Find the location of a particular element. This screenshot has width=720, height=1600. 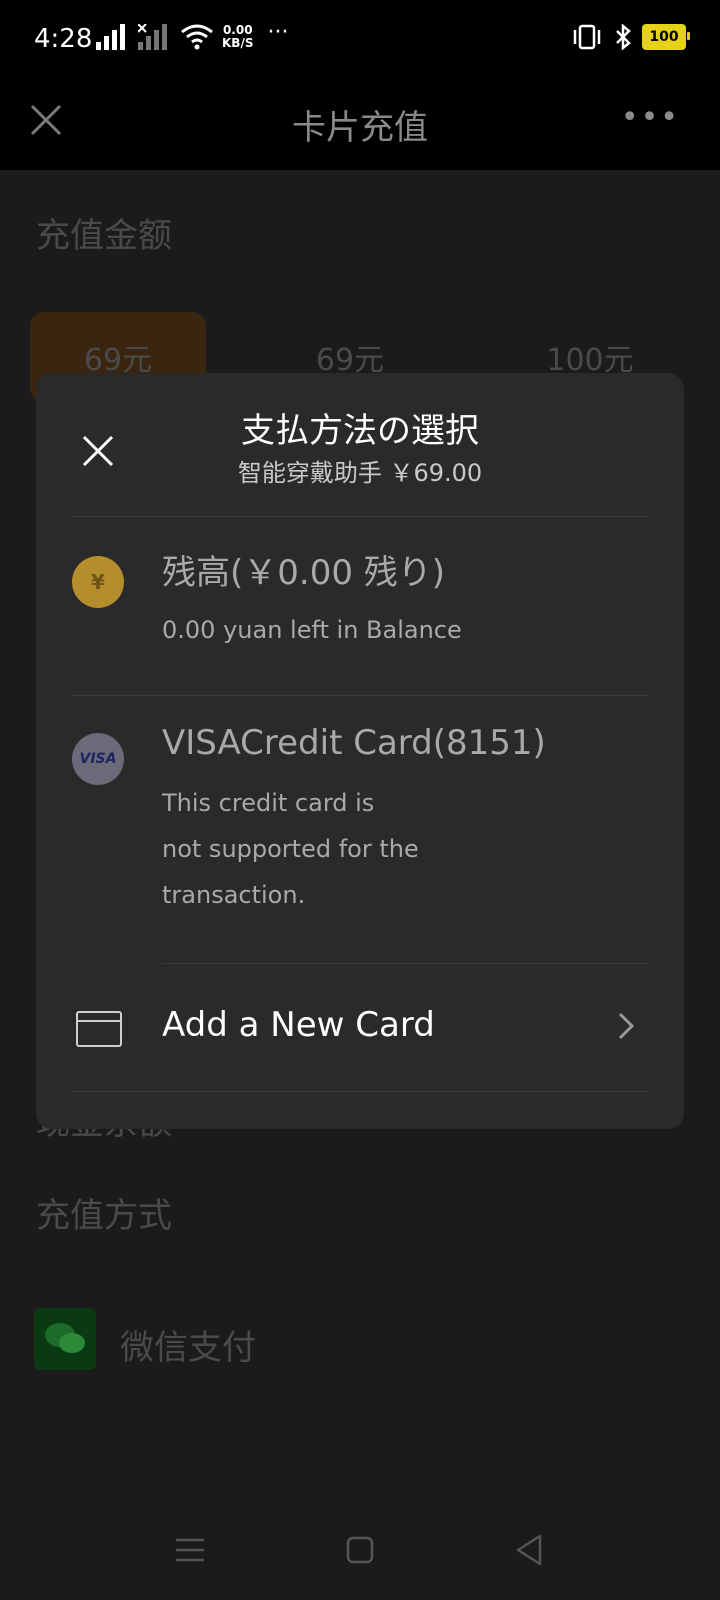

wechat-logo-icon is located at coordinates (65, 1338).